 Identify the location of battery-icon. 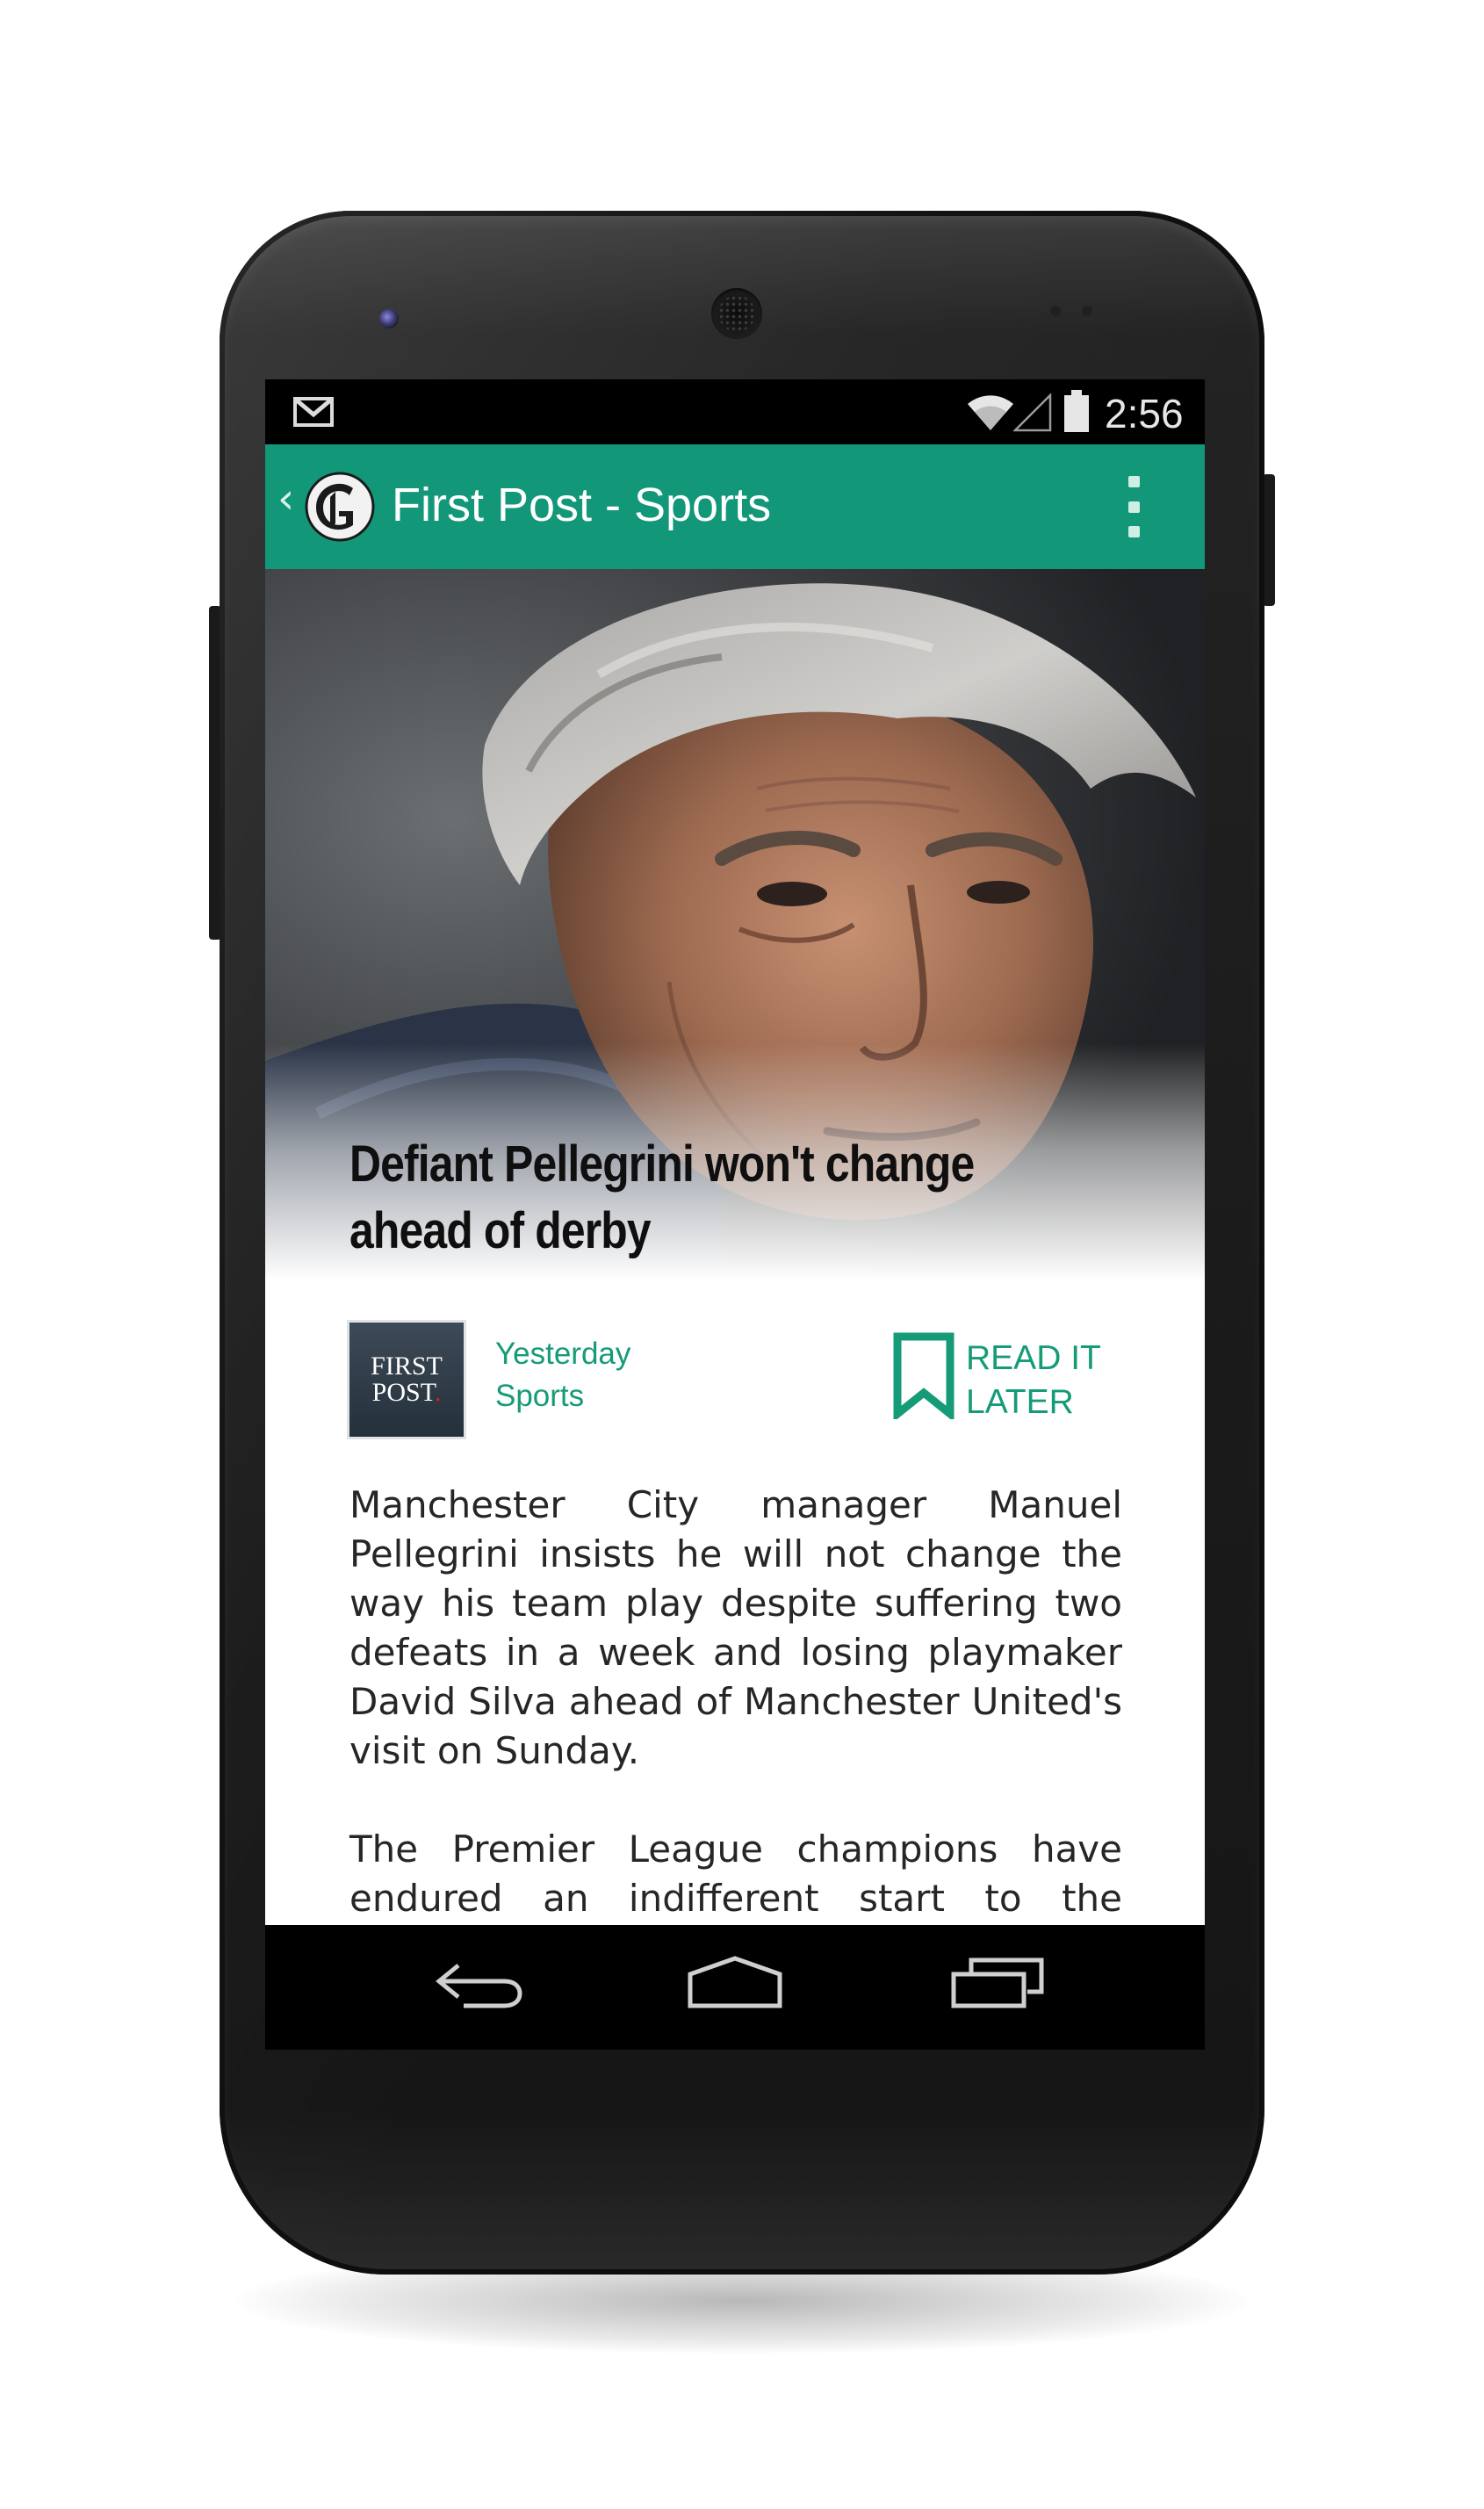
(1076, 411).